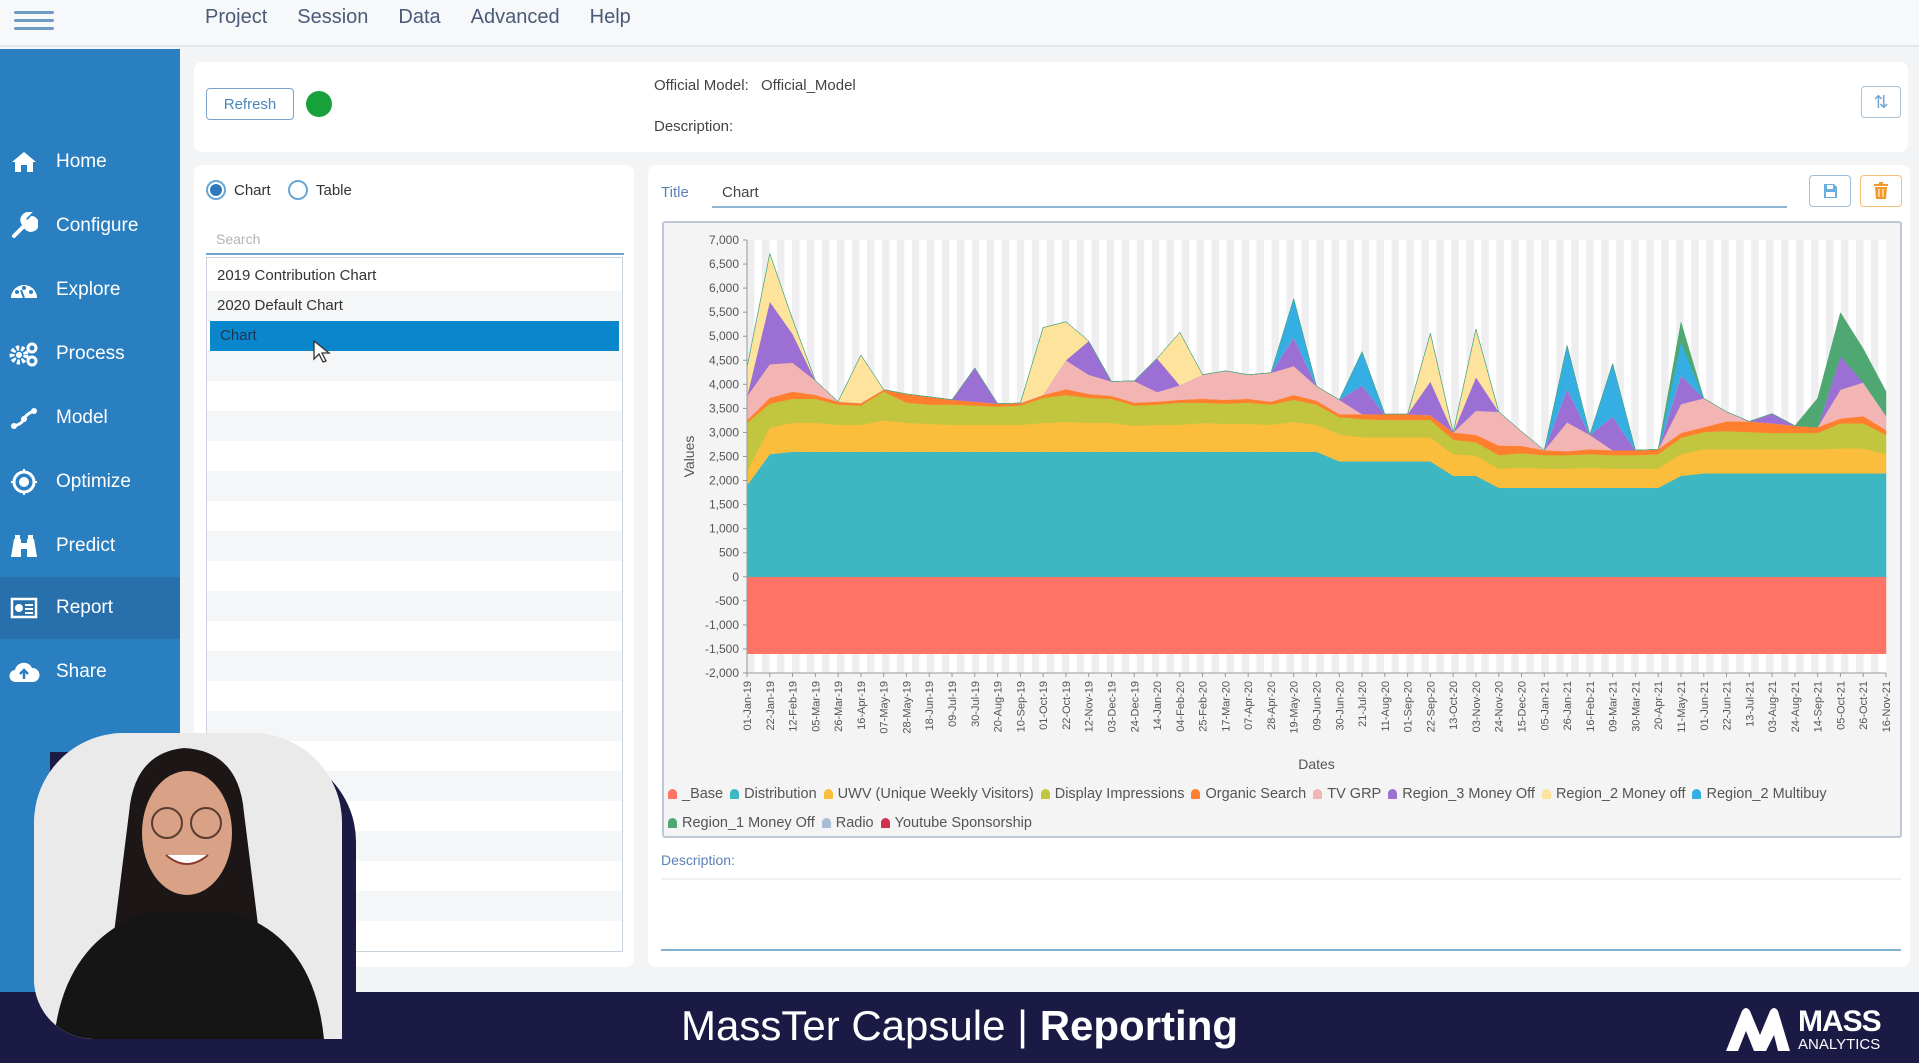  What do you see at coordinates (238, 190) in the screenshot?
I see `radio-chart: Chart` at bounding box center [238, 190].